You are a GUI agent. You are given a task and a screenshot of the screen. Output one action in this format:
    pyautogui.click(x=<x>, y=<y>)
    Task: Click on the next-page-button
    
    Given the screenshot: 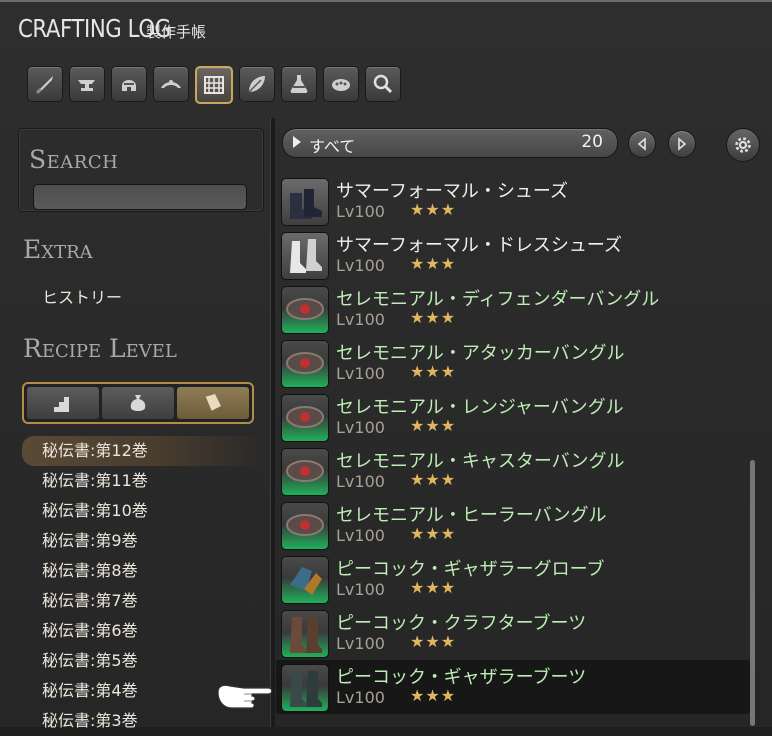 What is the action you would take?
    pyautogui.click(x=682, y=144)
    